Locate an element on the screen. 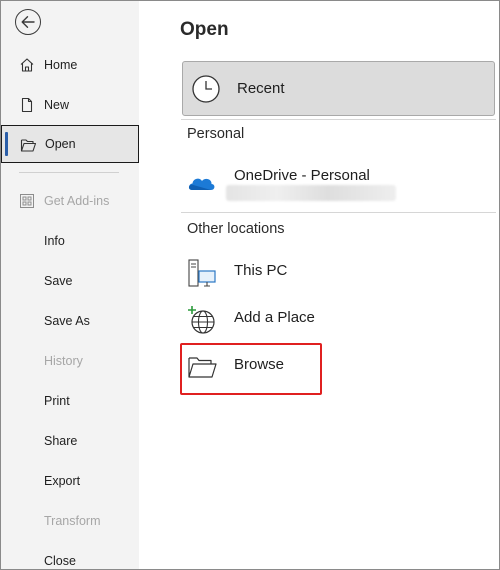  sidebar-item-home: Home is located at coordinates (70, 65).